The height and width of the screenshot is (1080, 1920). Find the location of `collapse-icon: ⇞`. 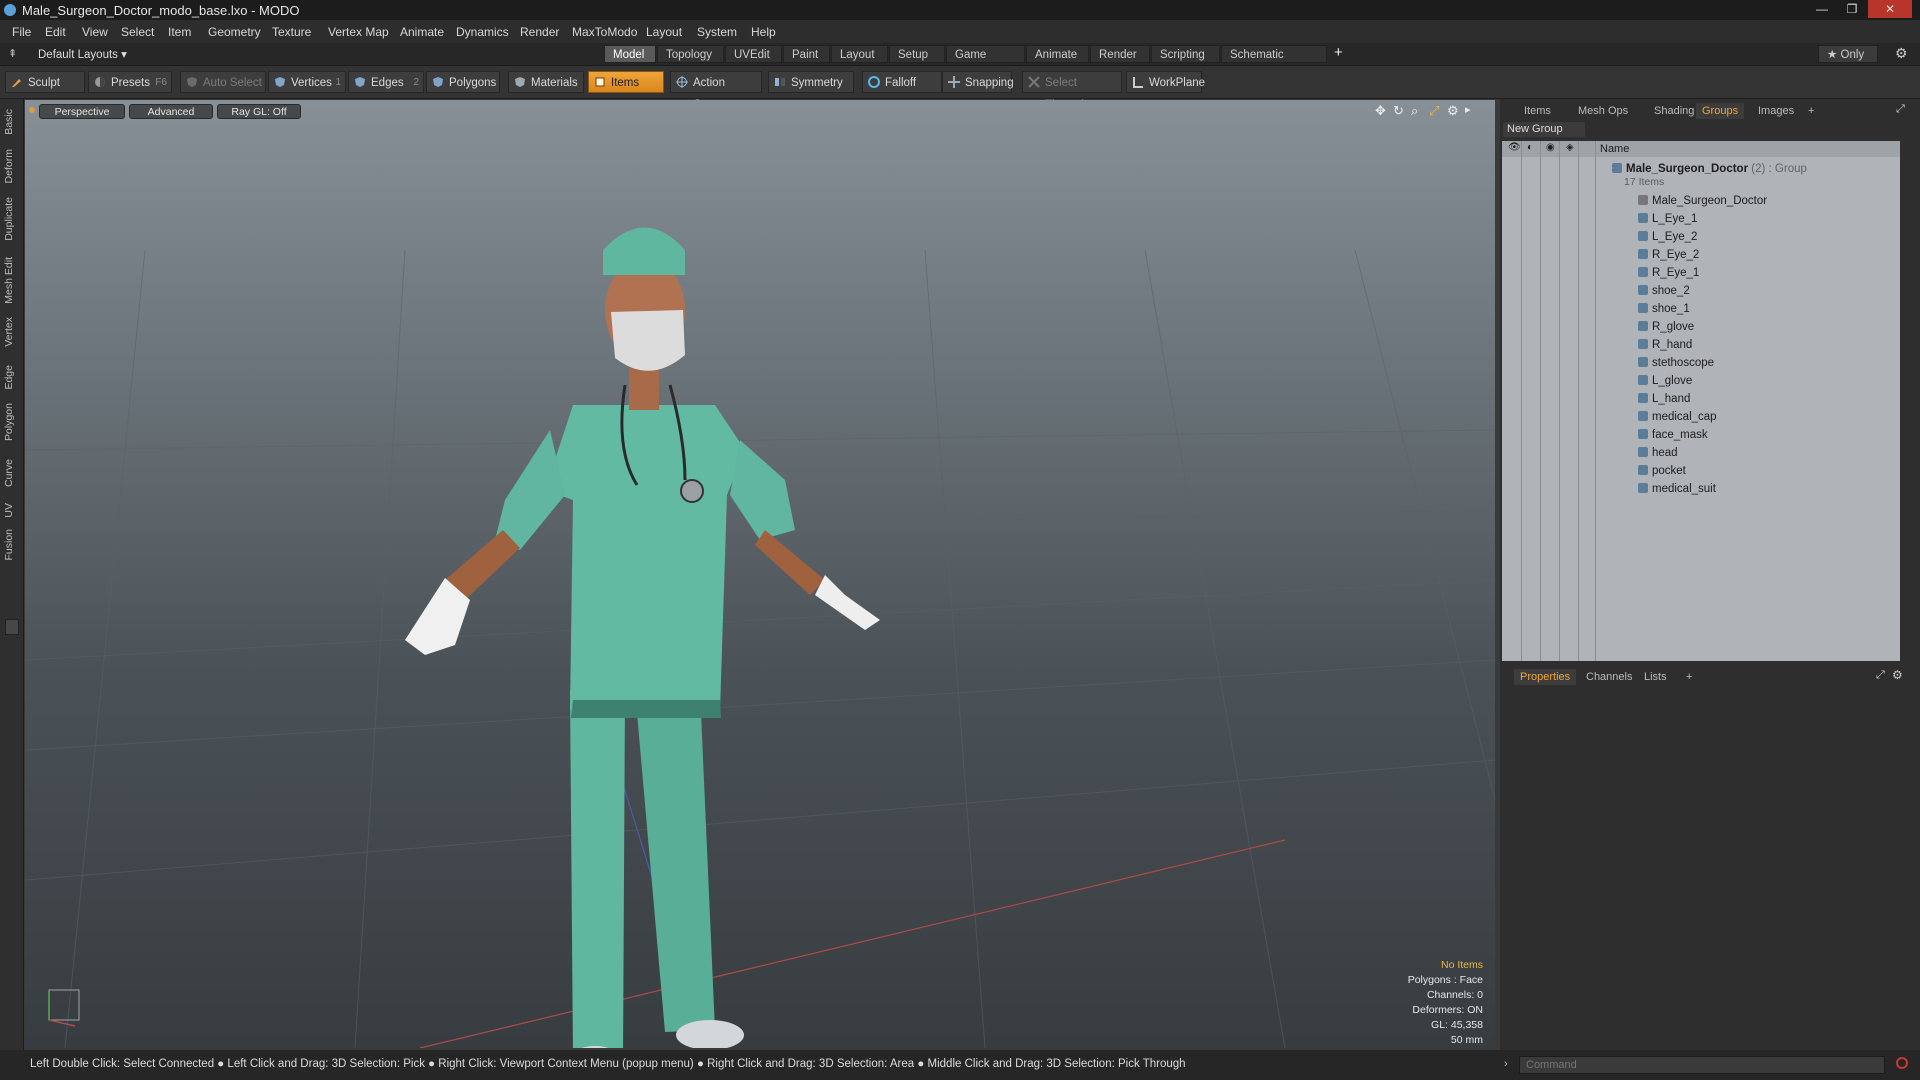

collapse-icon: ⇞ is located at coordinates (12, 53).